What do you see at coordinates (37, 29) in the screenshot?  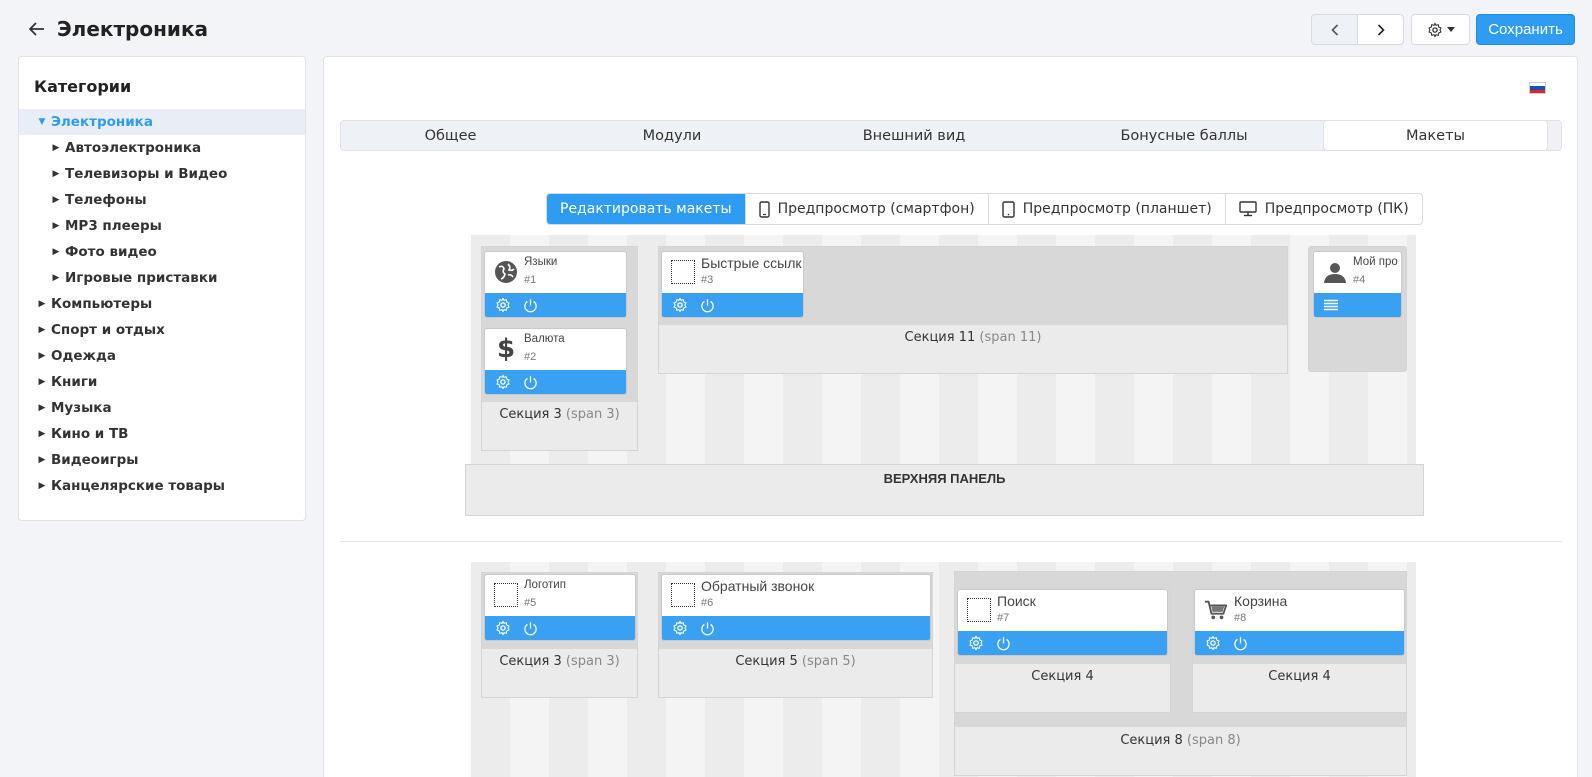 I see `back-arrow-icon` at bounding box center [37, 29].